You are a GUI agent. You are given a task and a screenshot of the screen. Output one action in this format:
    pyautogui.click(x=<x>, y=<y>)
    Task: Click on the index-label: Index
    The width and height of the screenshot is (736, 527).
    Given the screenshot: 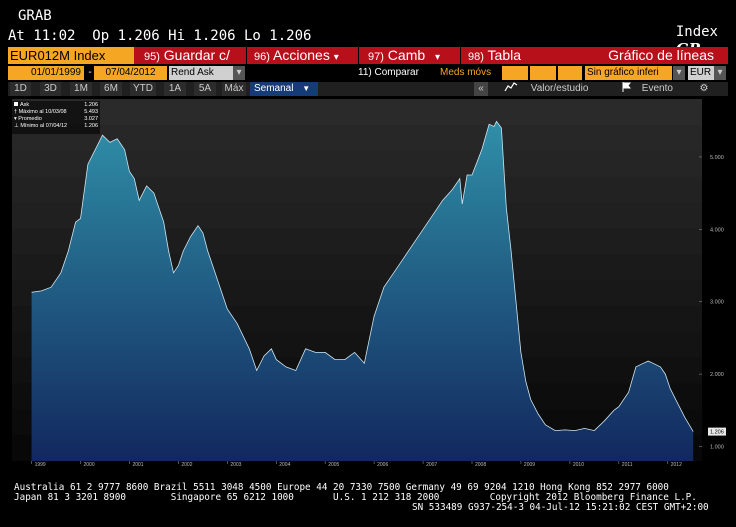 What is the action you would take?
    pyautogui.click(x=696, y=32)
    